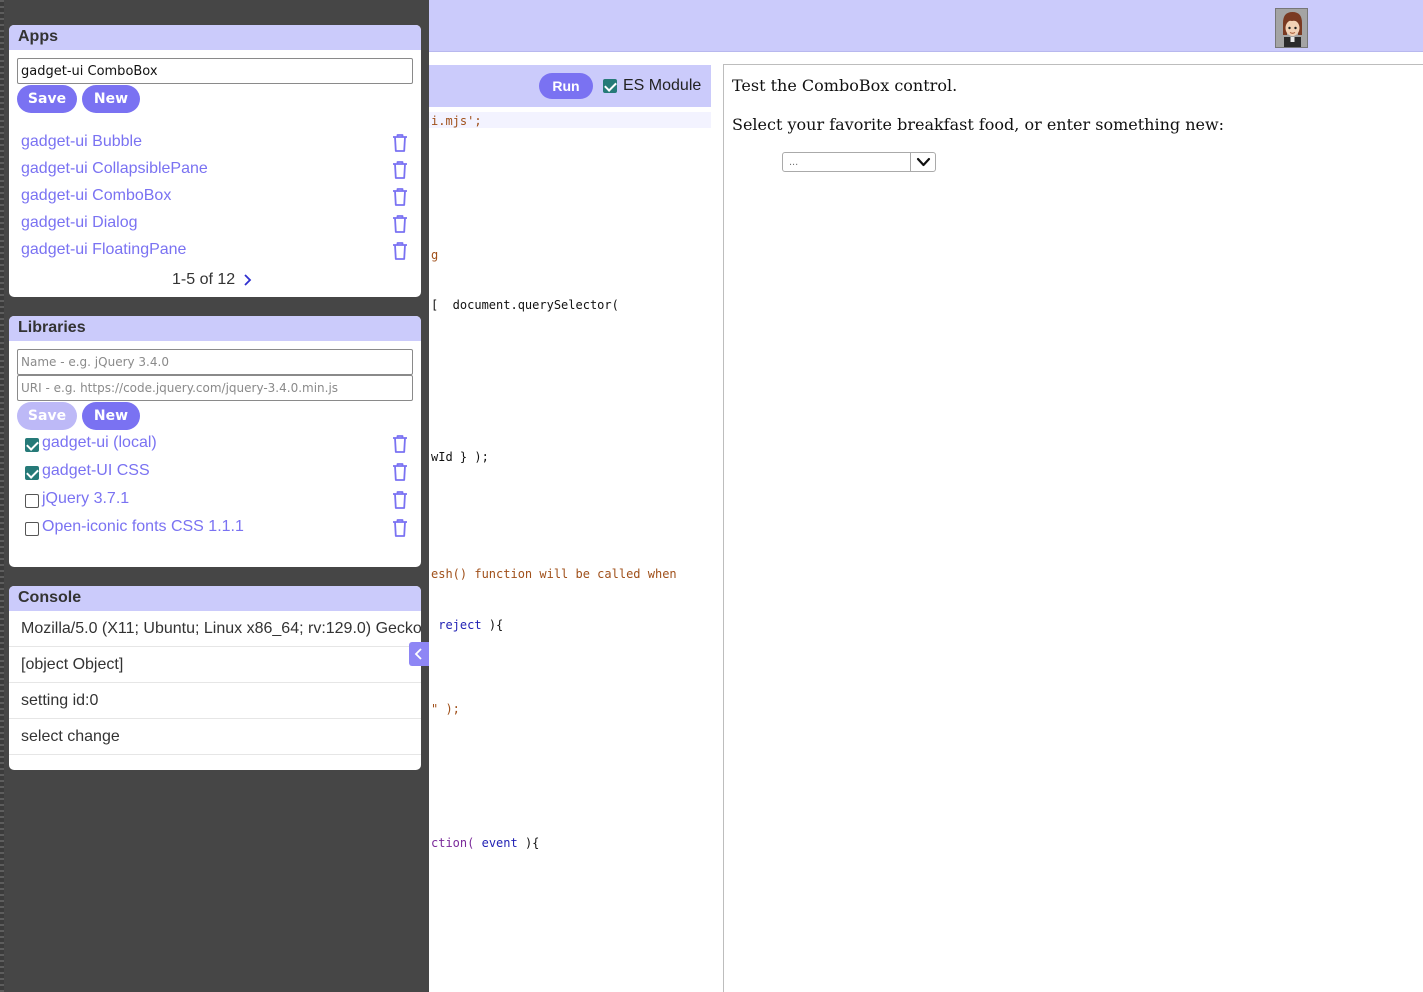 The height and width of the screenshot is (992, 1423). What do you see at coordinates (845, 85) in the screenshot?
I see `preview-intro-text: Test the ComboBox control.` at bounding box center [845, 85].